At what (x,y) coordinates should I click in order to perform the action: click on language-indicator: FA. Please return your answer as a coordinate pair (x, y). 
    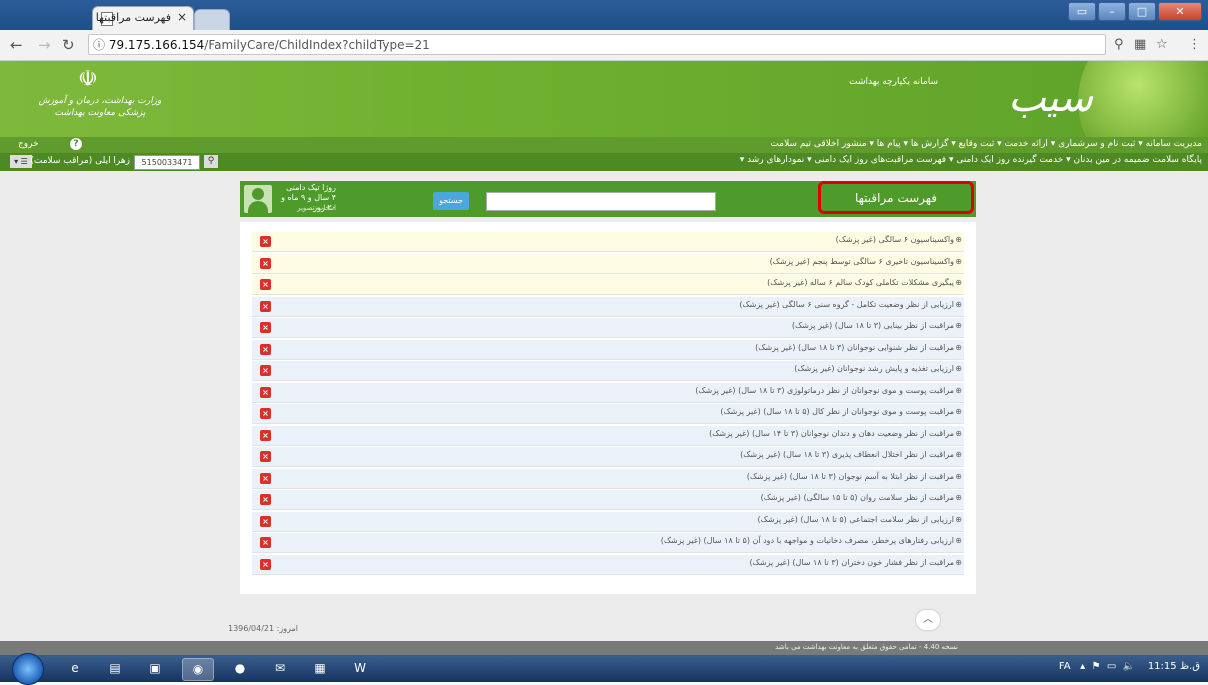
    Looking at the image, I should click on (1065, 666).